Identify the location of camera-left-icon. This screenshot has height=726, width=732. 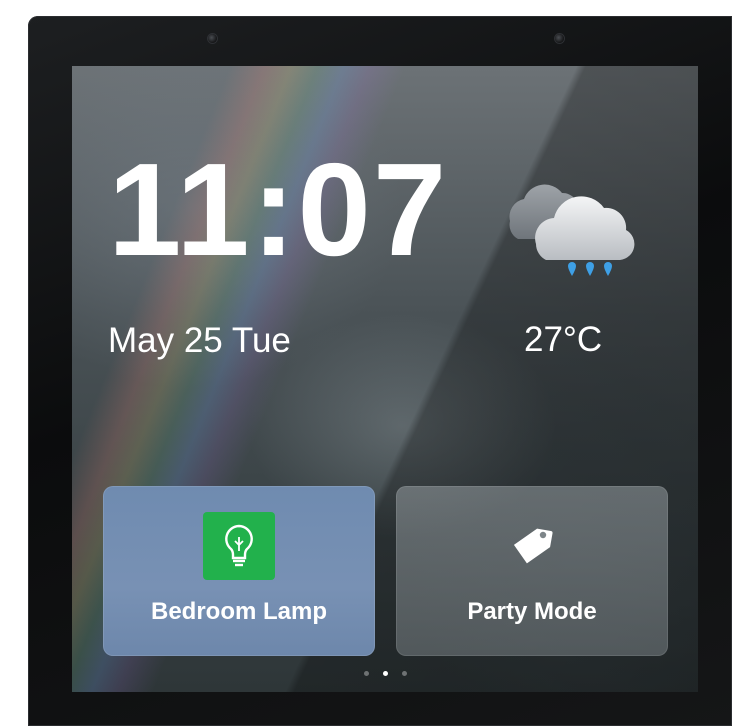
(212, 38).